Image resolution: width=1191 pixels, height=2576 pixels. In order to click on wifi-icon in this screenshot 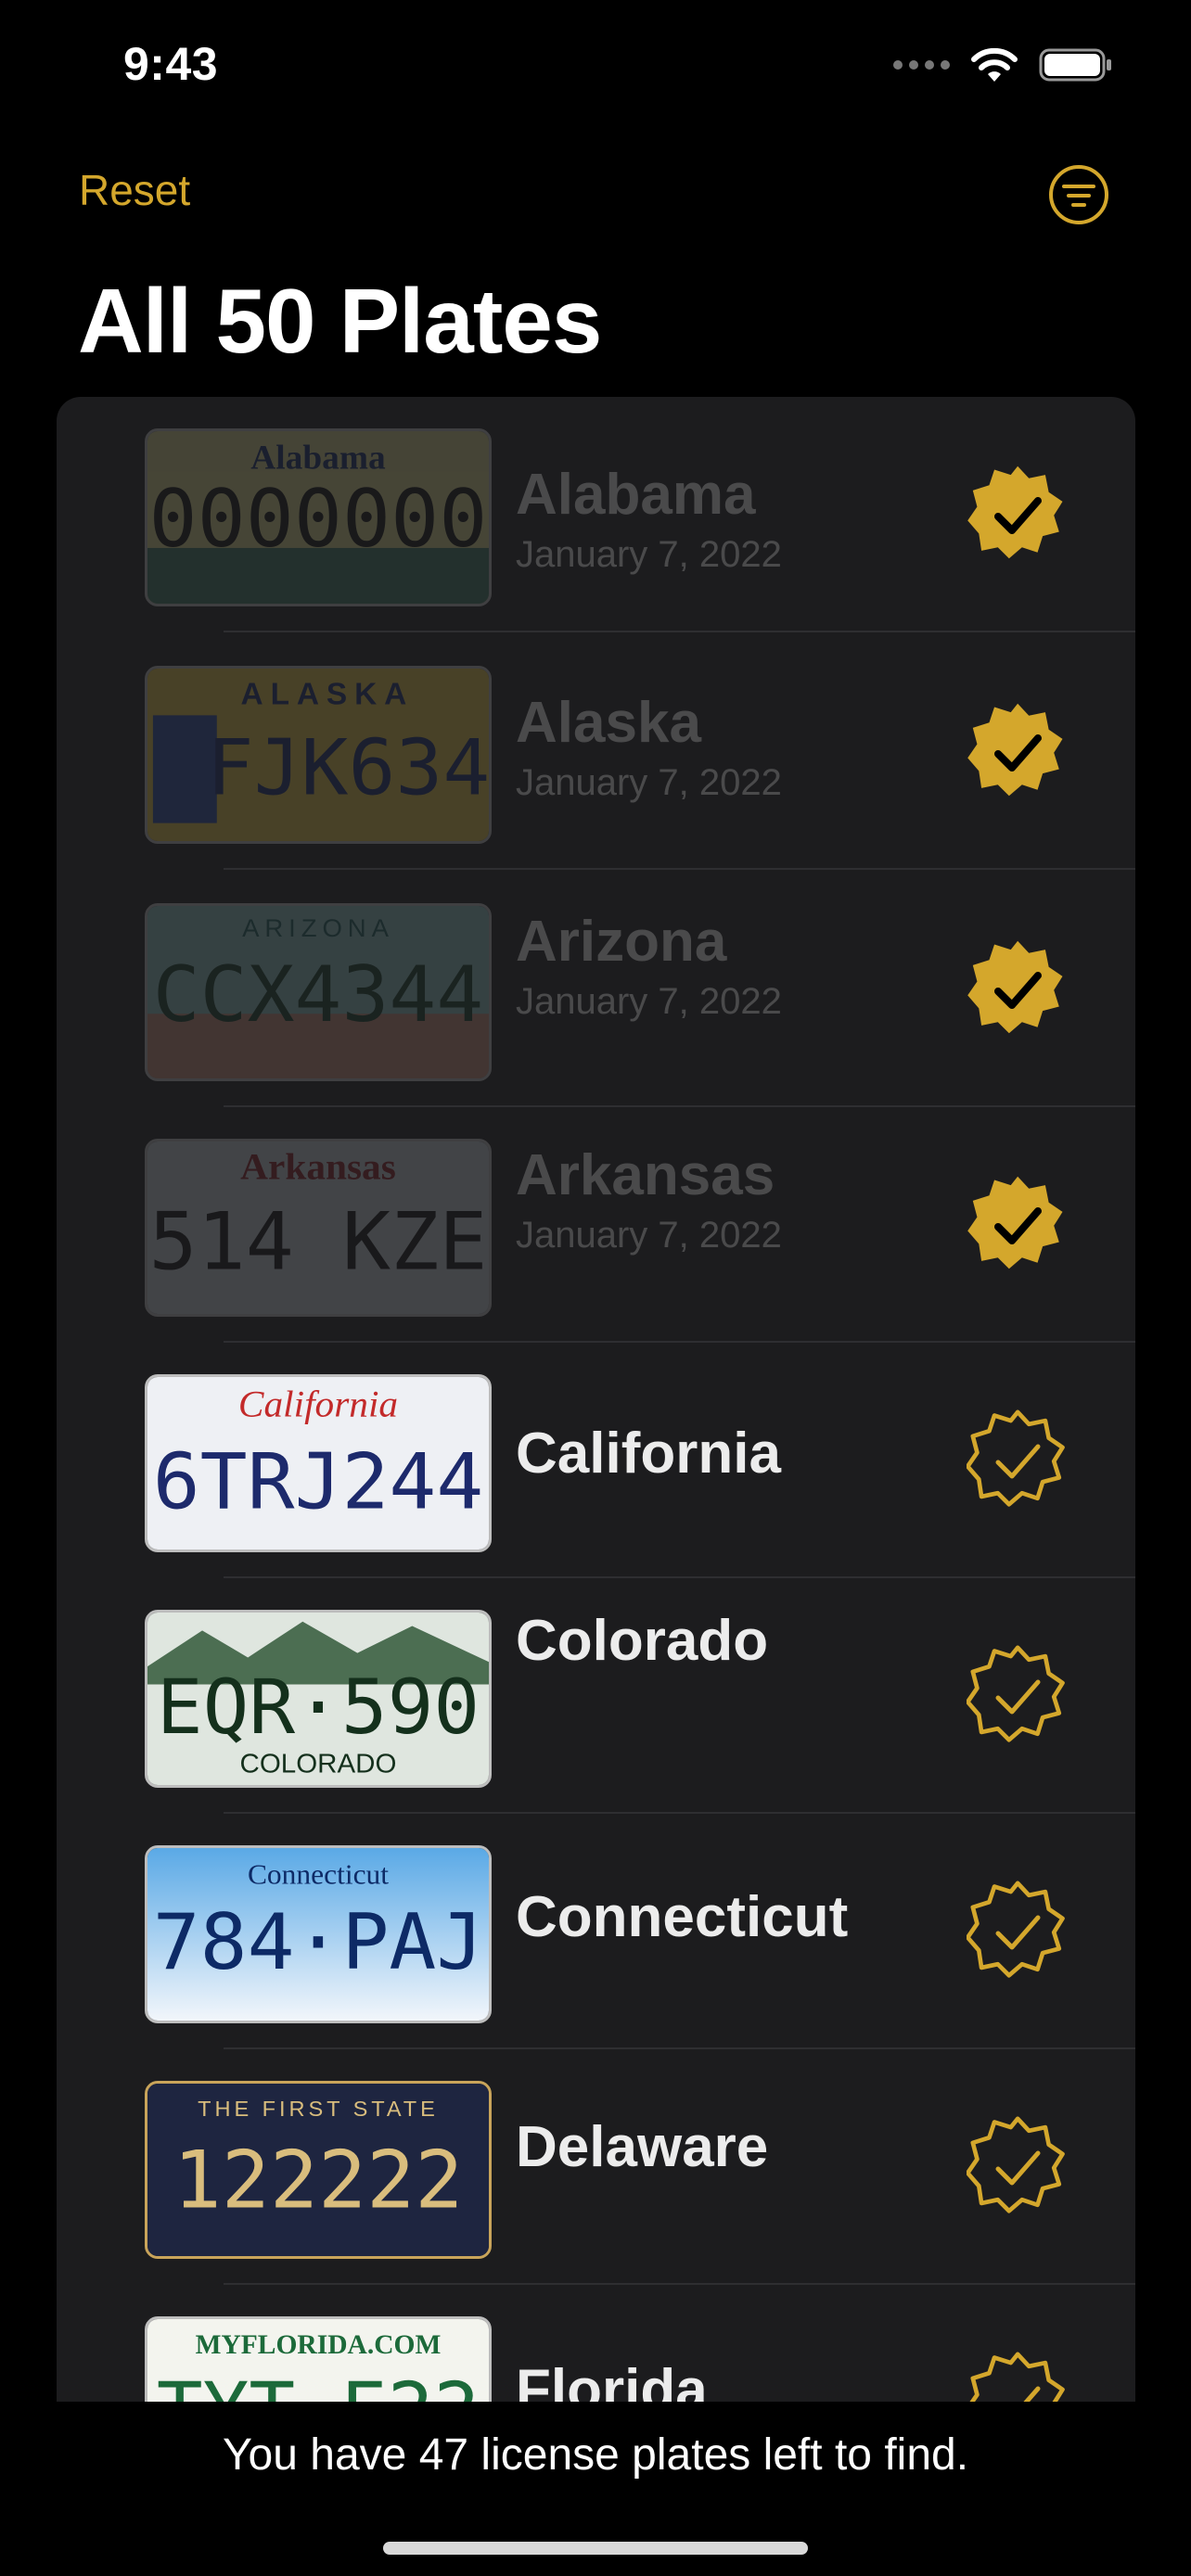, I will do `click(995, 64)`.